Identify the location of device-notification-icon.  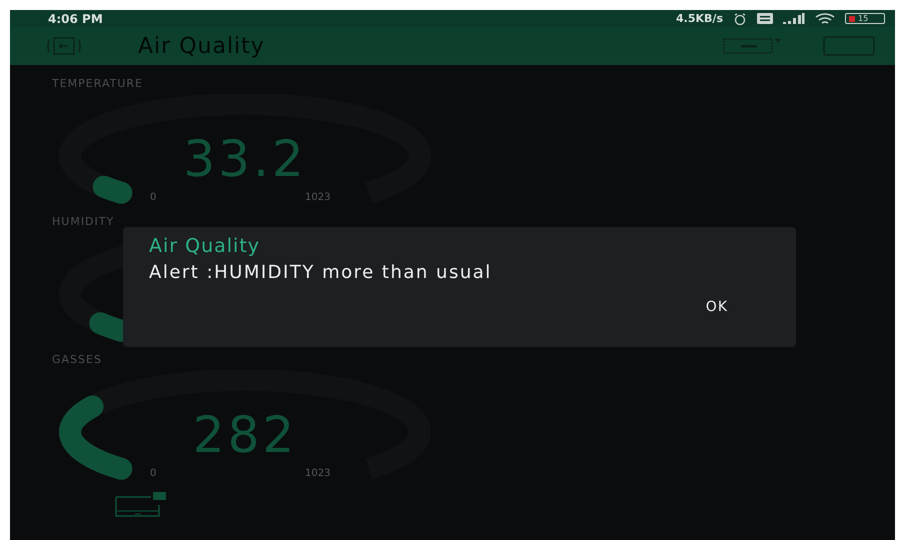
(141, 504).